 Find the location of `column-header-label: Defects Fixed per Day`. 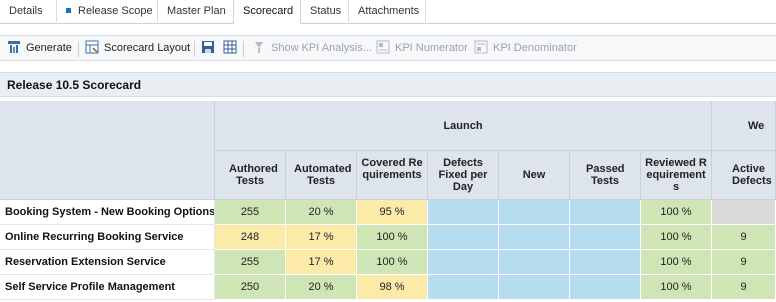

column-header-label: Defects Fixed per Day is located at coordinates (463, 175).